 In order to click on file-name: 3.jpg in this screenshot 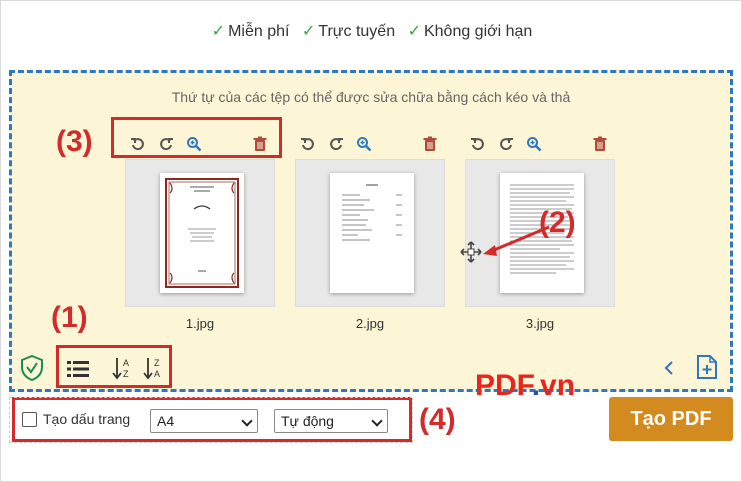, I will do `click(540, 323)`.